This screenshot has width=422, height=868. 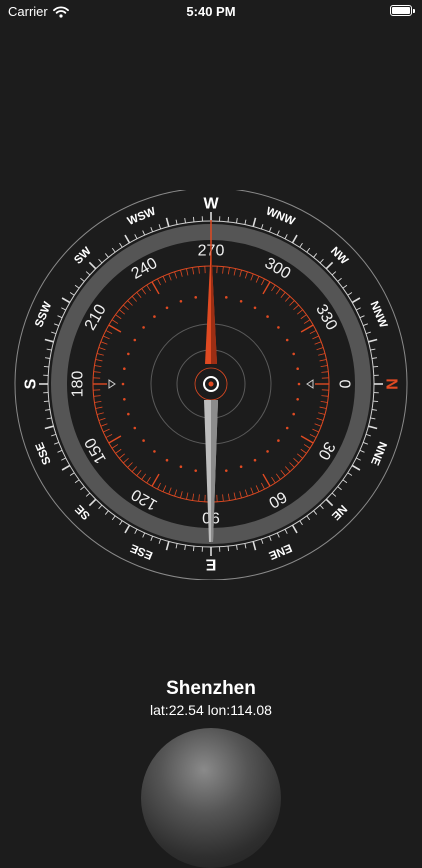 I want to click on direction-label-sse: SSE, so click(x=44, y=453).